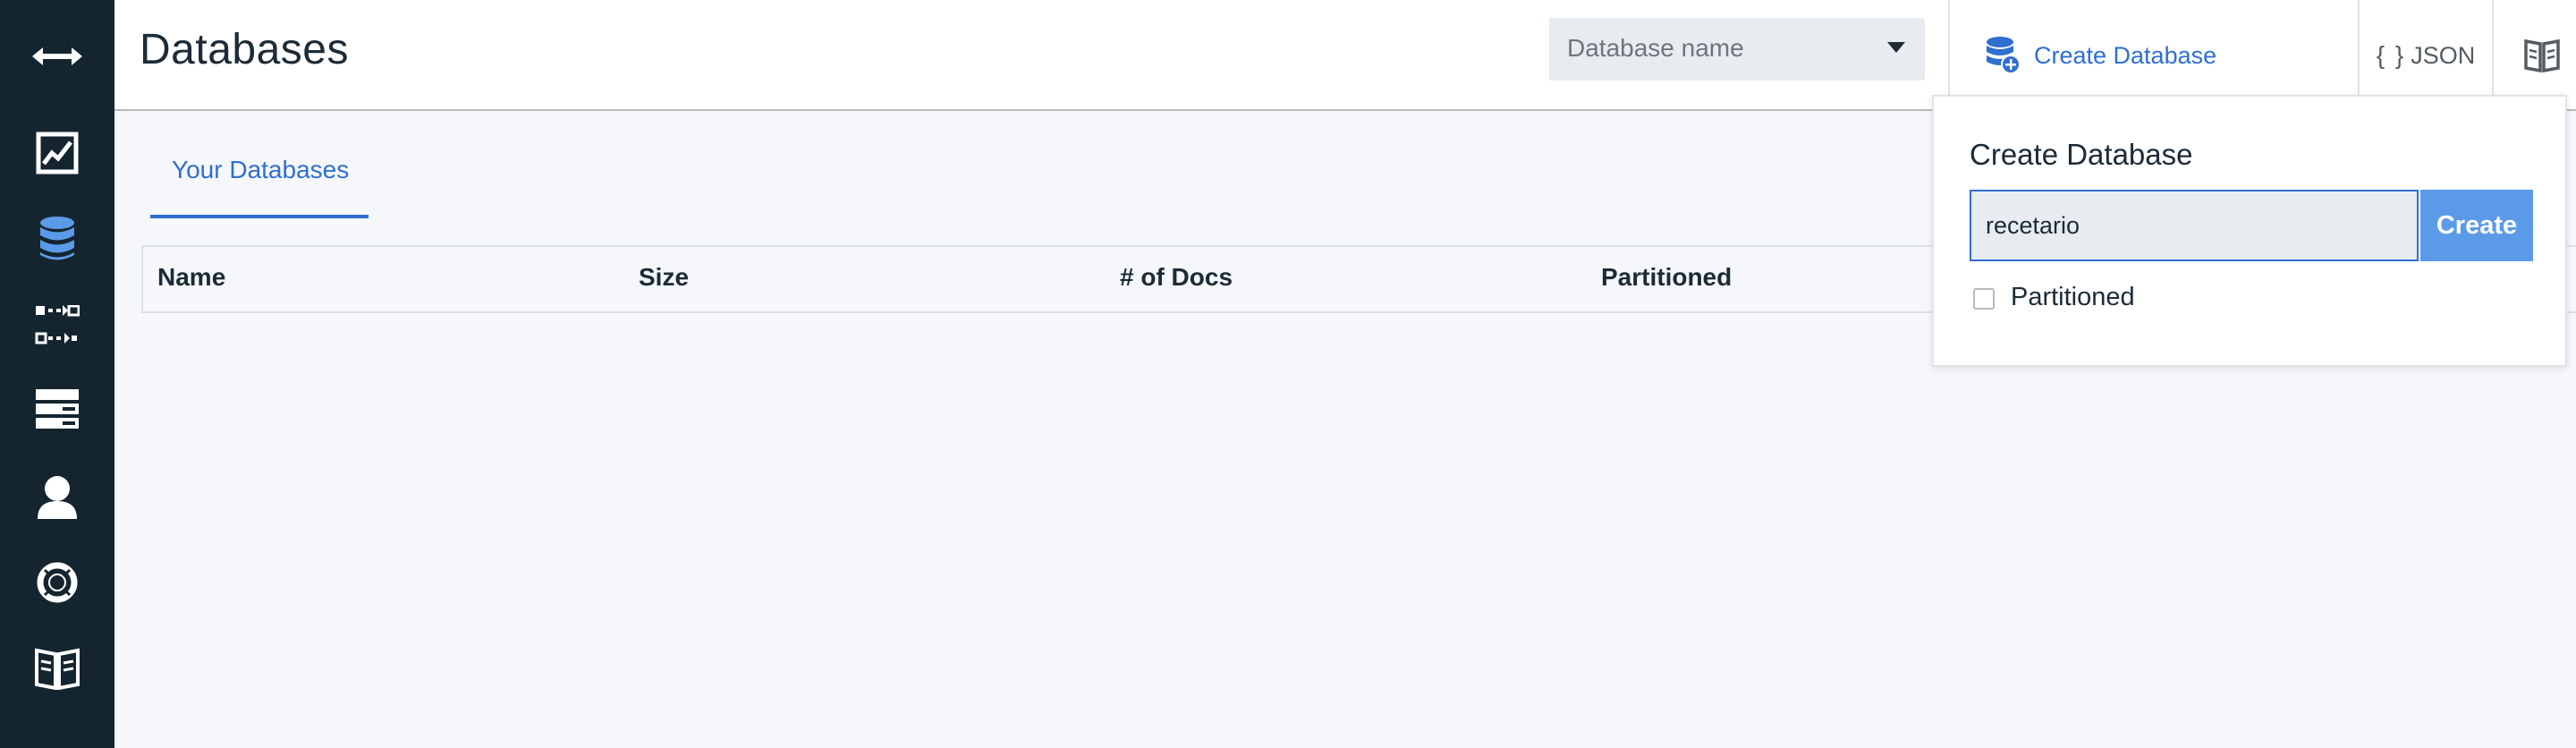 The image size is (2576, 748). I want to click on sidebar-item-activity, so click(57, 153).